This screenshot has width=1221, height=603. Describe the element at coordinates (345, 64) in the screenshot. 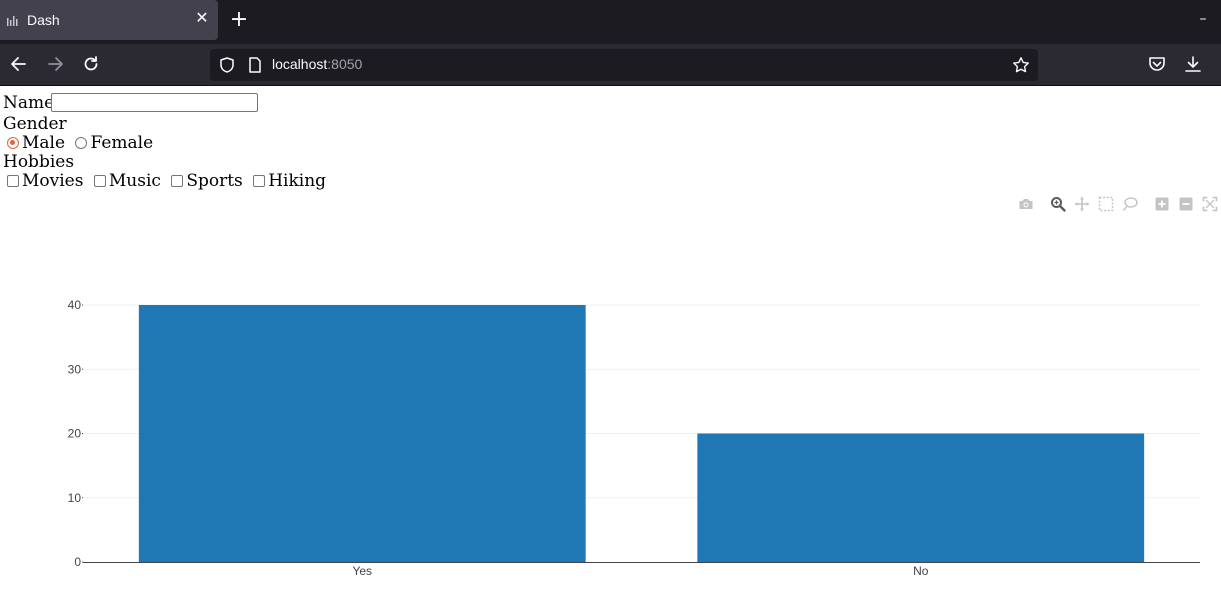

I see `url-port: :8050` at that location.